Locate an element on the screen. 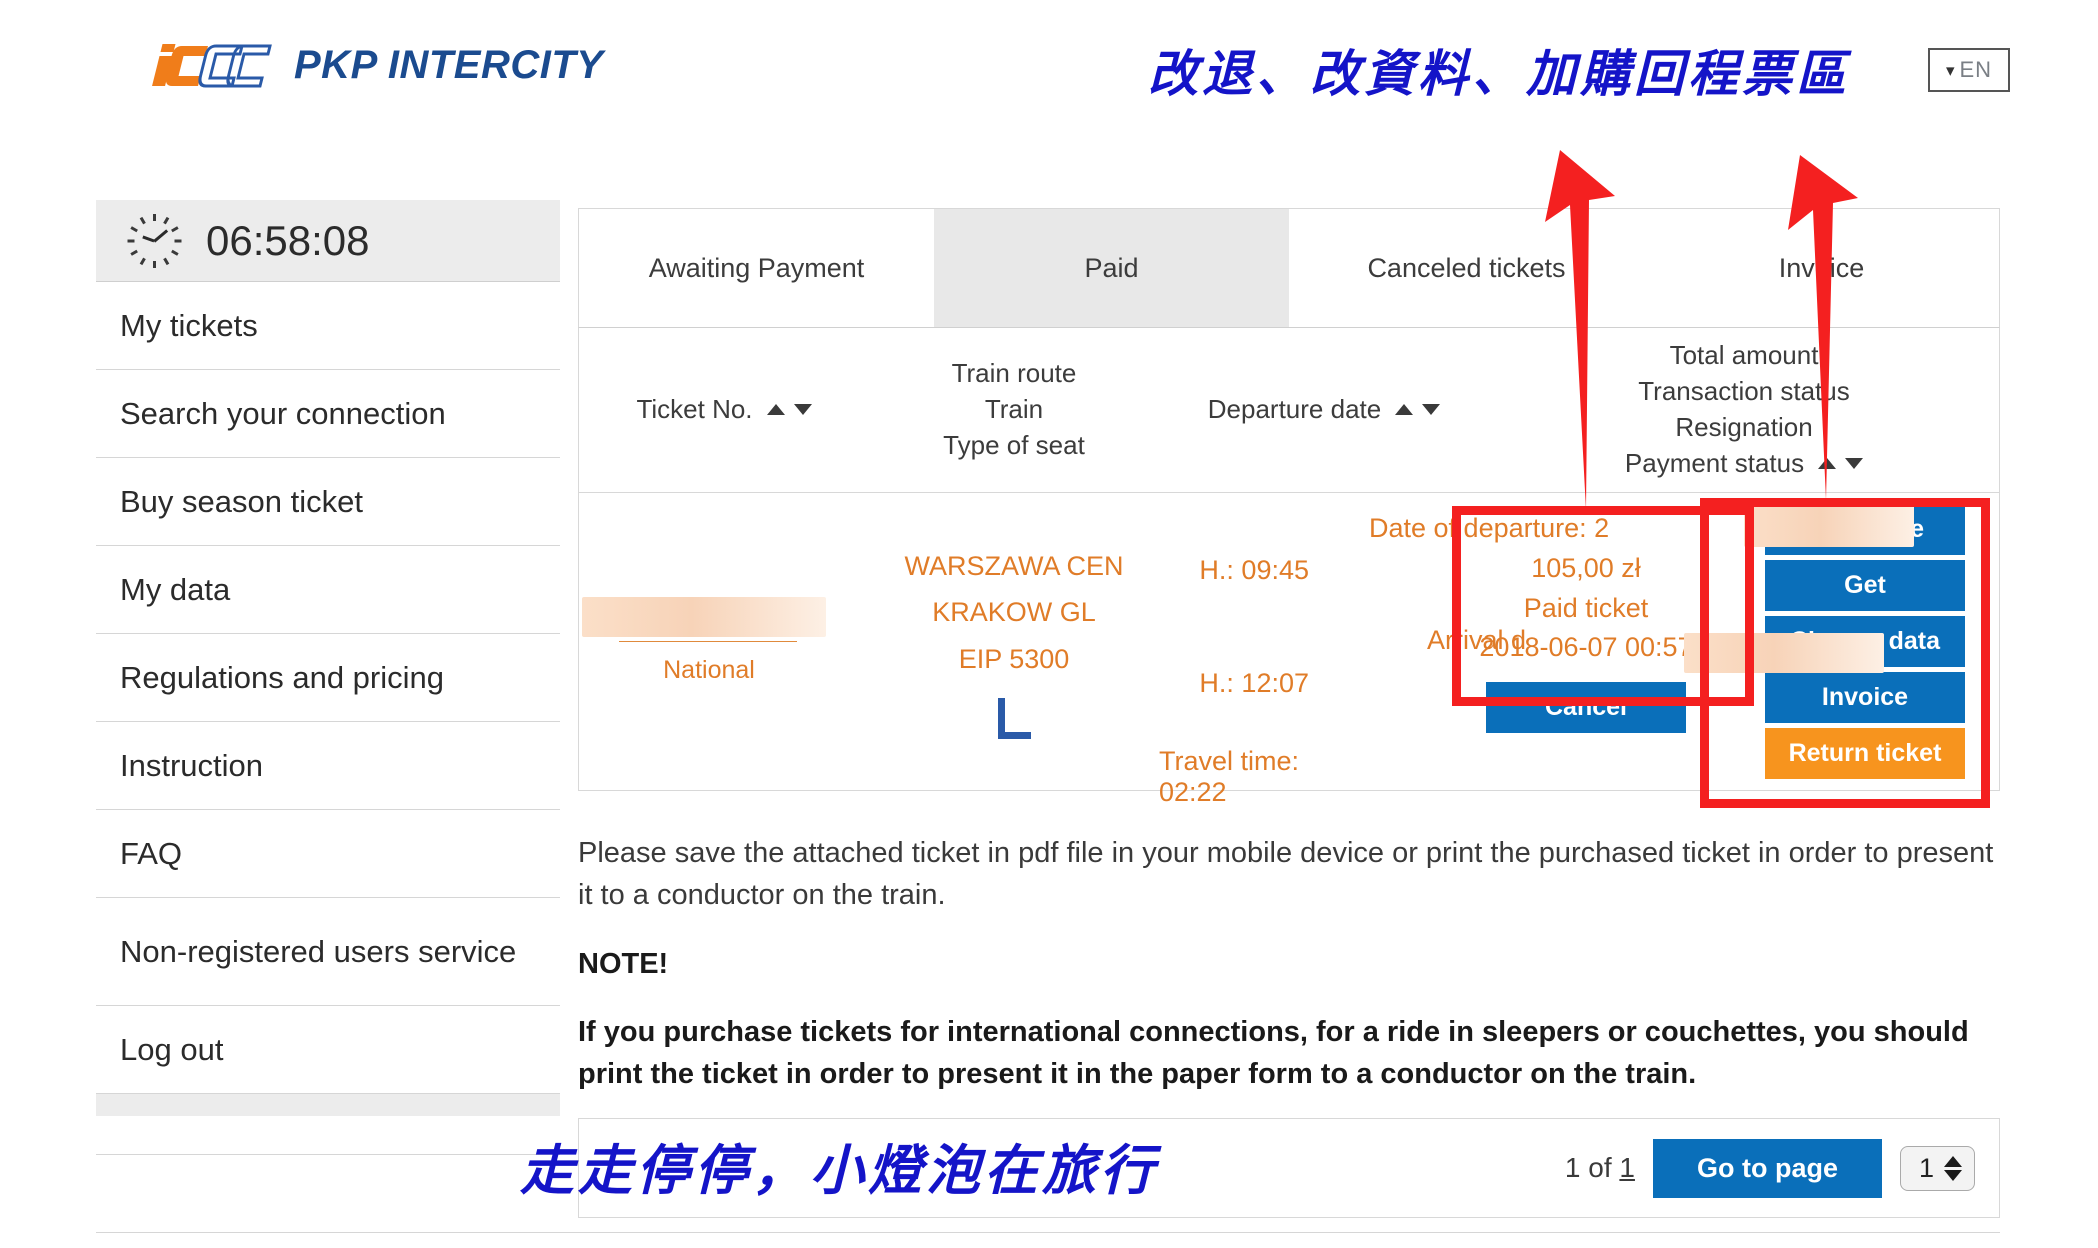 The width and height of the screenshot is (2098, 1248). icc-logo-icon is located at coordinates (209, 65).